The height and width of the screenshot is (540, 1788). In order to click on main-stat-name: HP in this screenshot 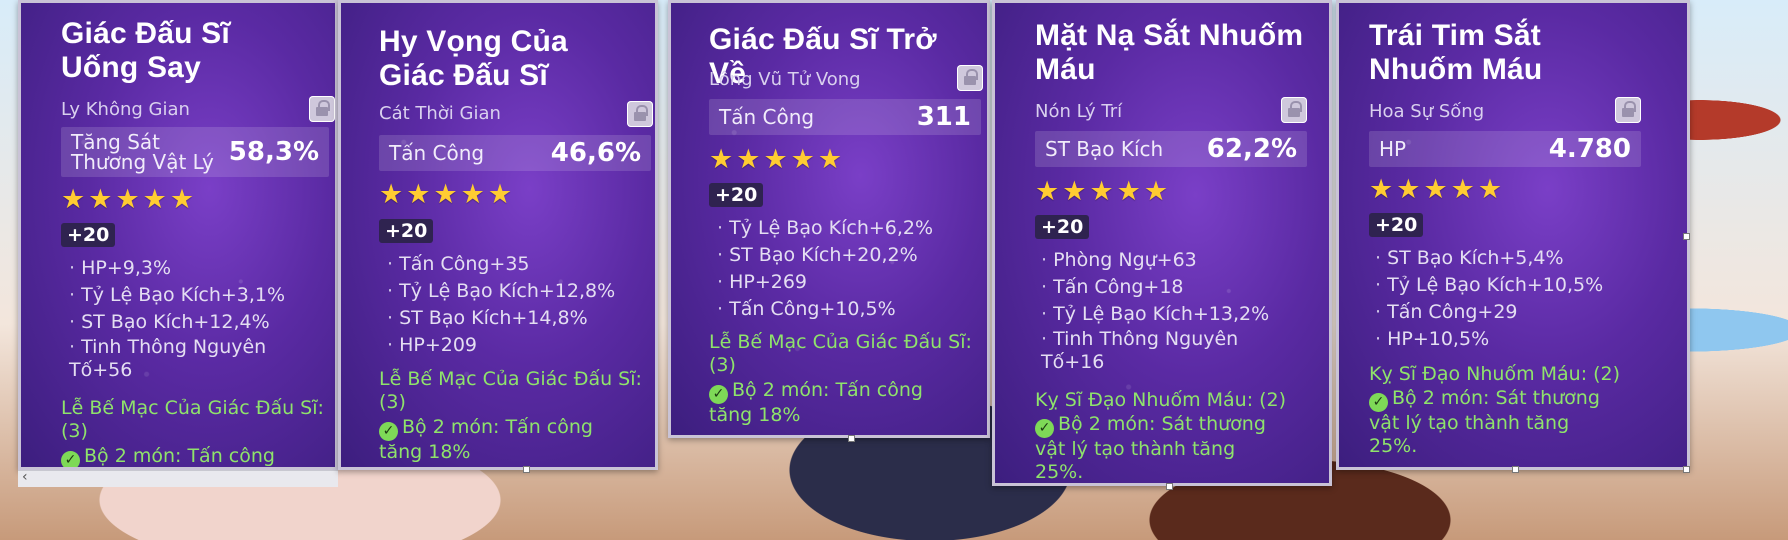, I will do `click(1393, 149)`.